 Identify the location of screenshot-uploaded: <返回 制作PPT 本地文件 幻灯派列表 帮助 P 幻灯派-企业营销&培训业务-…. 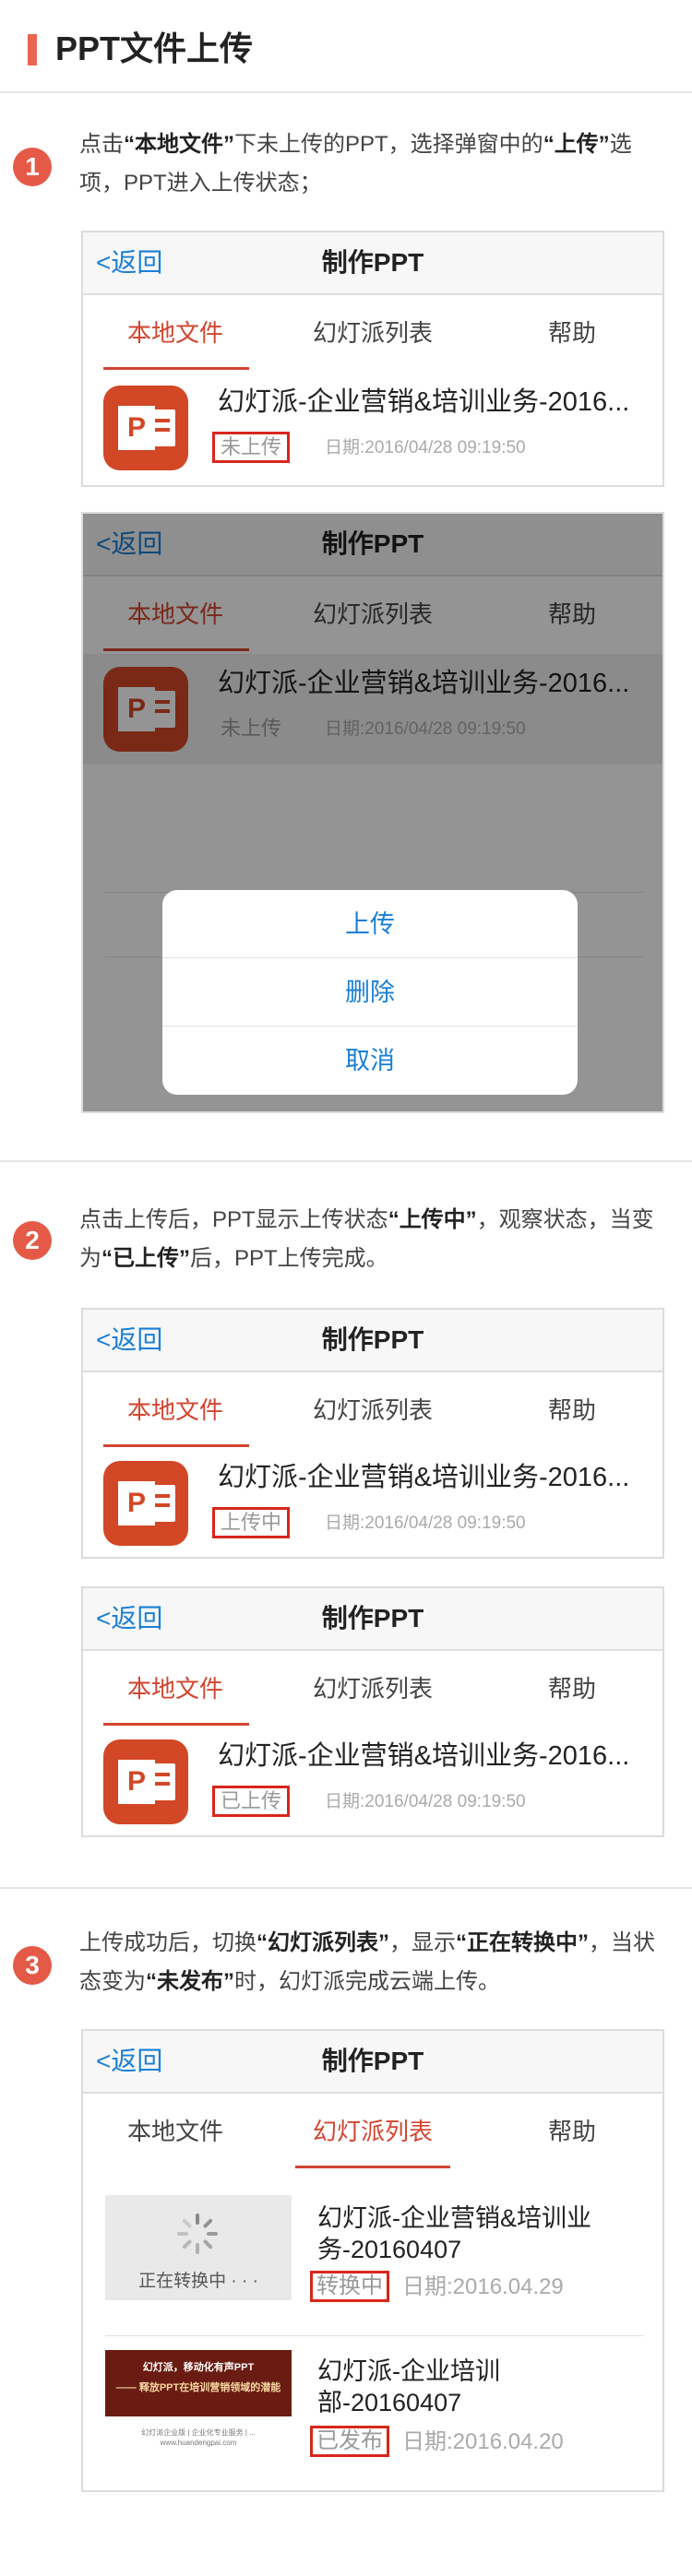
(372, 1711).